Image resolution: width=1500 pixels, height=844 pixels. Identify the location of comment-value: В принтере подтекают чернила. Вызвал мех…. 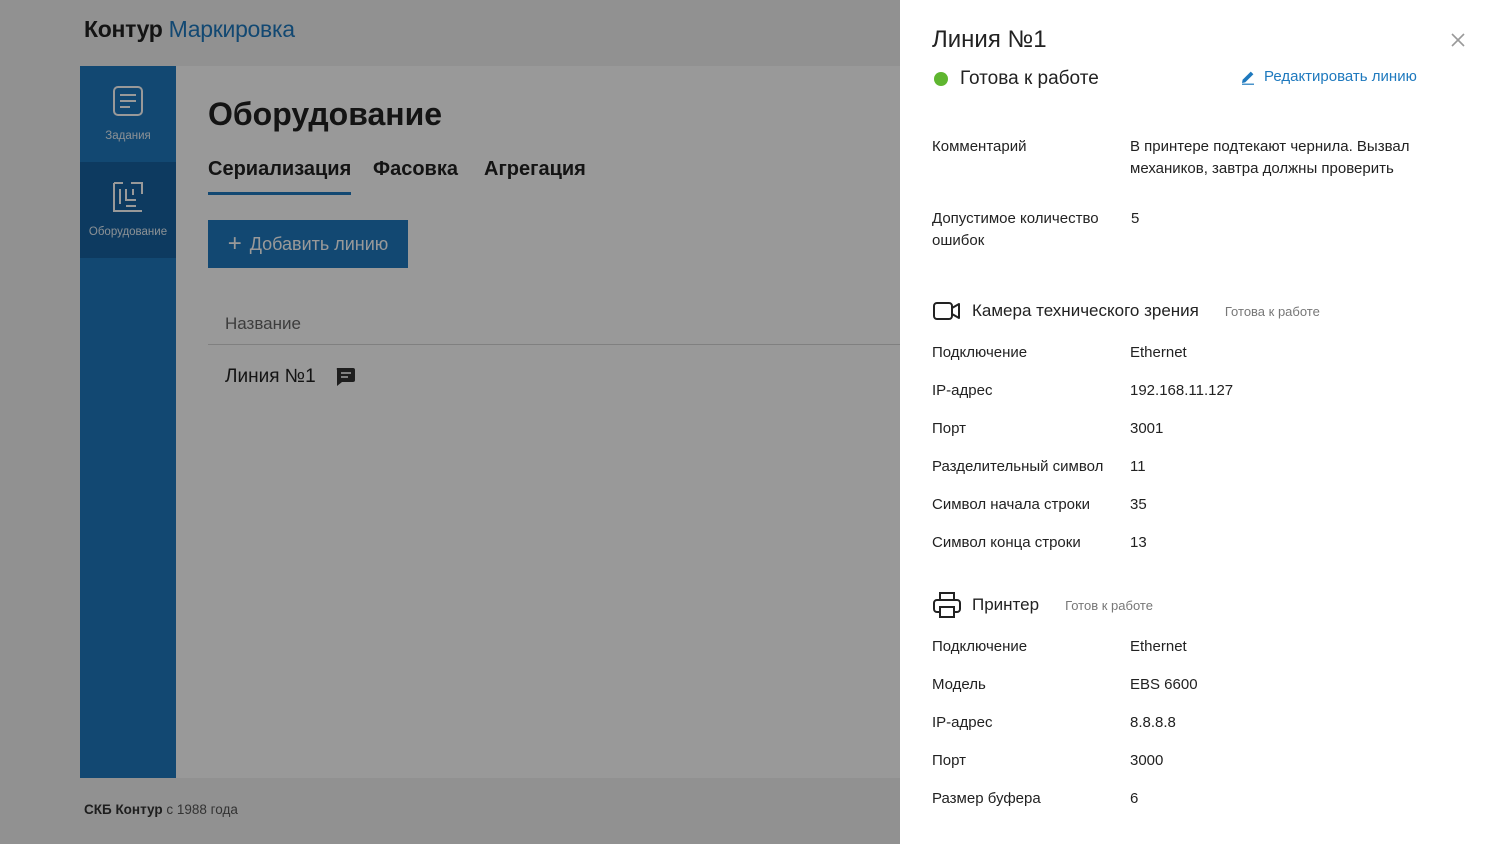
(1270, 157).